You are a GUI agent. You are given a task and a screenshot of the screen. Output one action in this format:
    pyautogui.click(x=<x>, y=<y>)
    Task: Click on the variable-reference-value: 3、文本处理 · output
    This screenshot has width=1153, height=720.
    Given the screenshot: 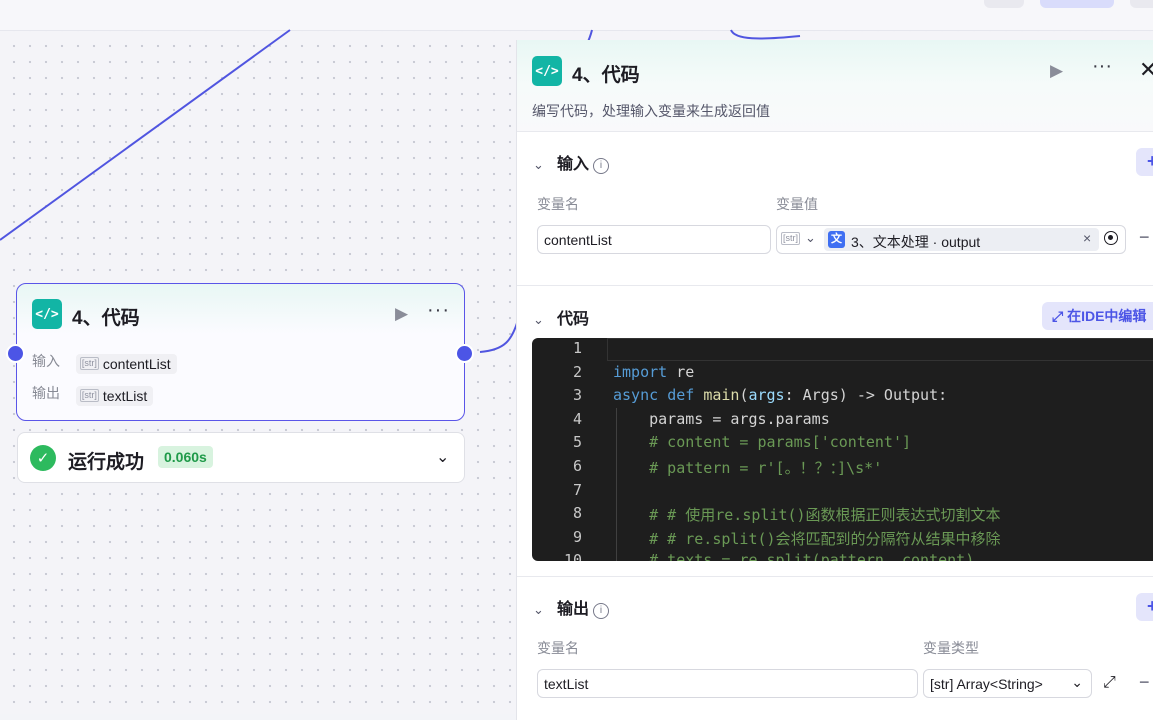 What is the action you would take?
    pyautogui.click(x=916, y=242)
    